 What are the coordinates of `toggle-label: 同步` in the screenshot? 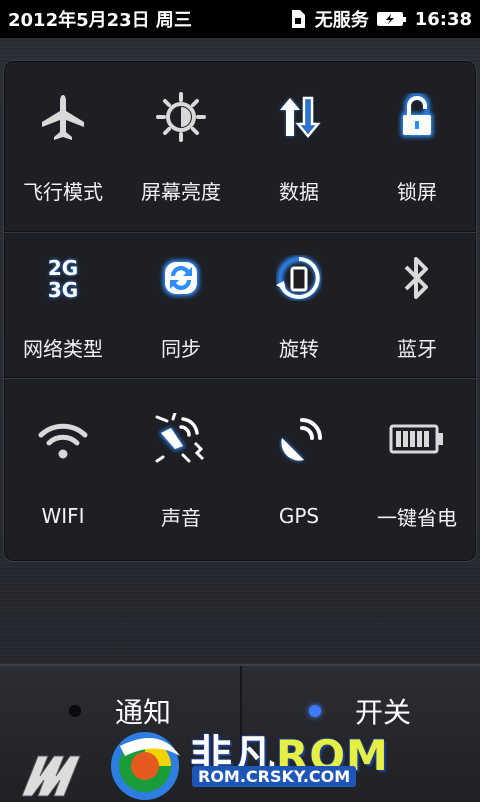 It's located at (181, 348).